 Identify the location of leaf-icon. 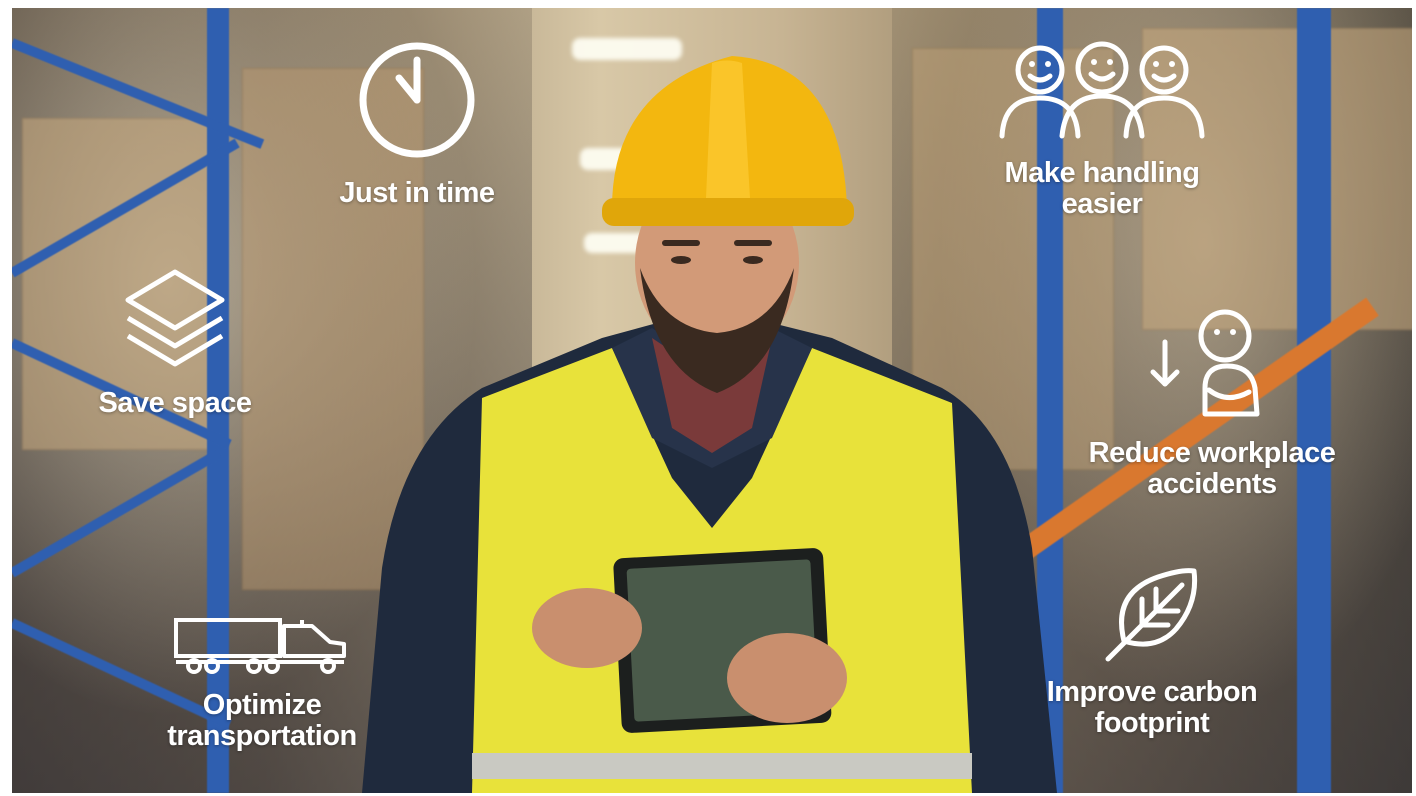
(1152, 613).